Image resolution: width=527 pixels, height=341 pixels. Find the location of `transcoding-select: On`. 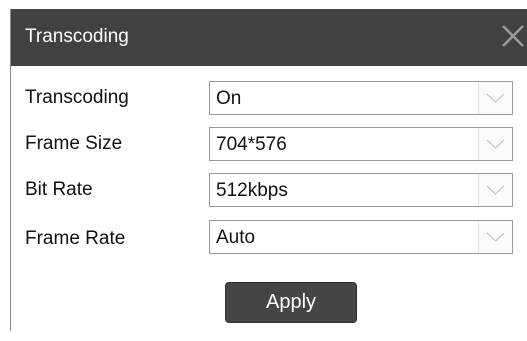

transcoding-select: On is located at coordinates (361, 98).